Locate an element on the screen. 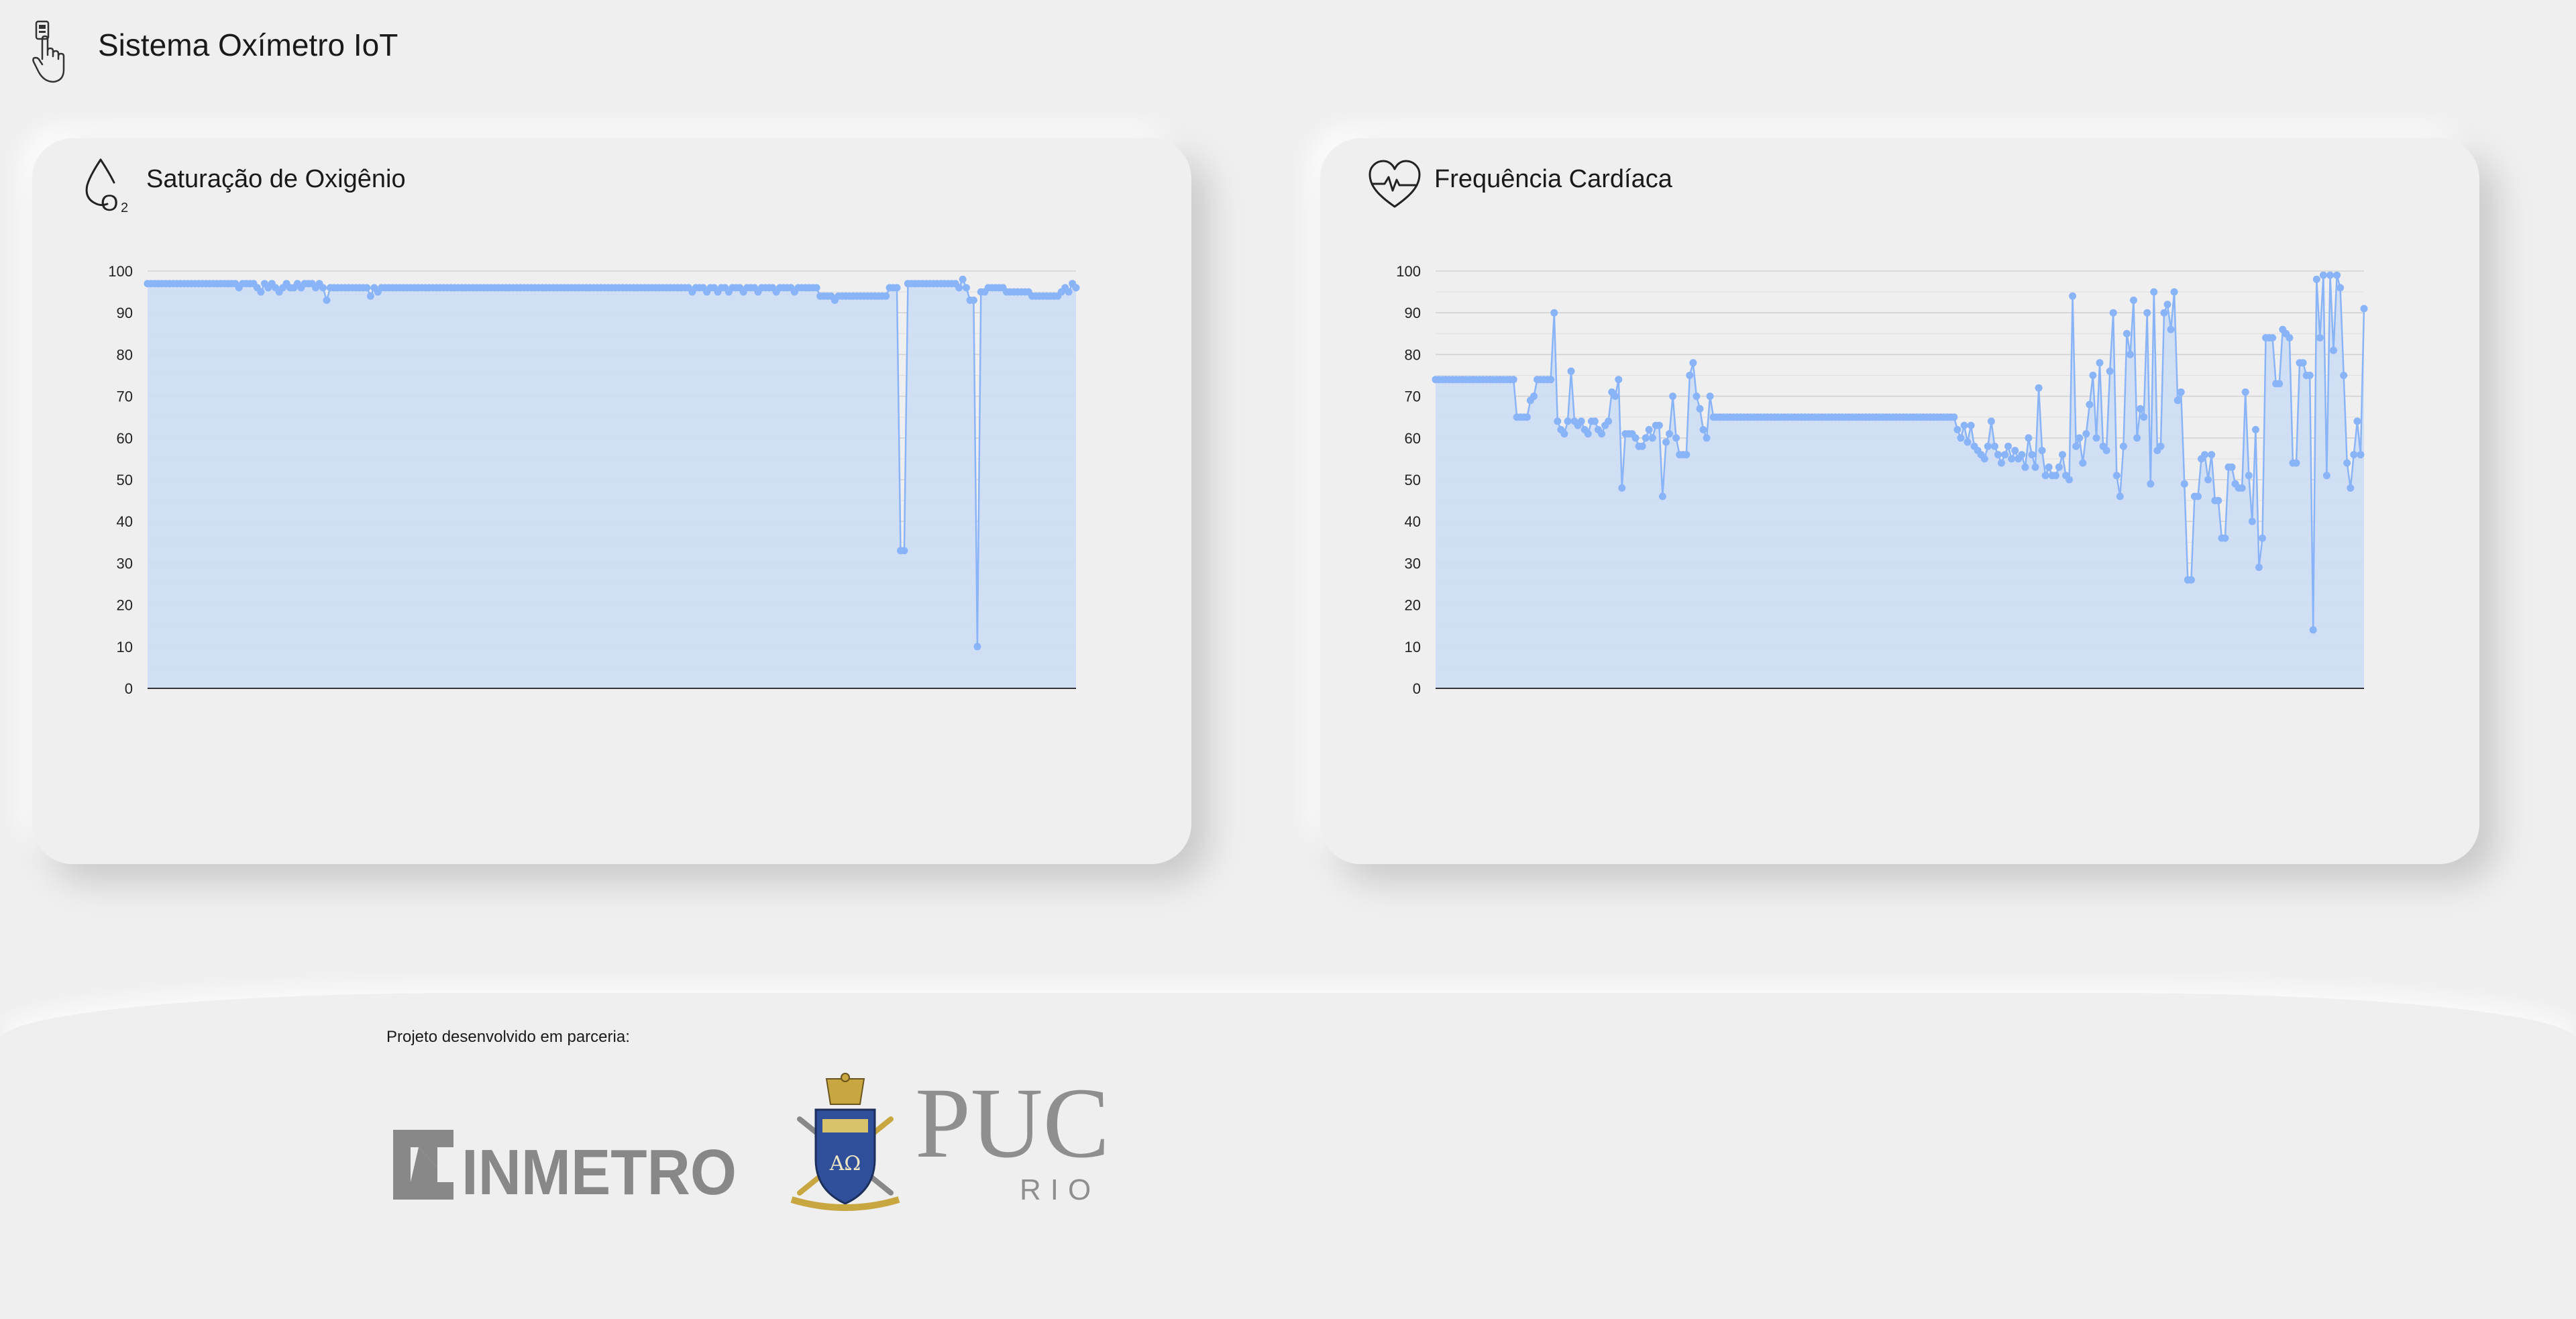 The height and width of the screenshot is (1319, 2576). y-tick-label: 40 is located at coordinates (125, 521).